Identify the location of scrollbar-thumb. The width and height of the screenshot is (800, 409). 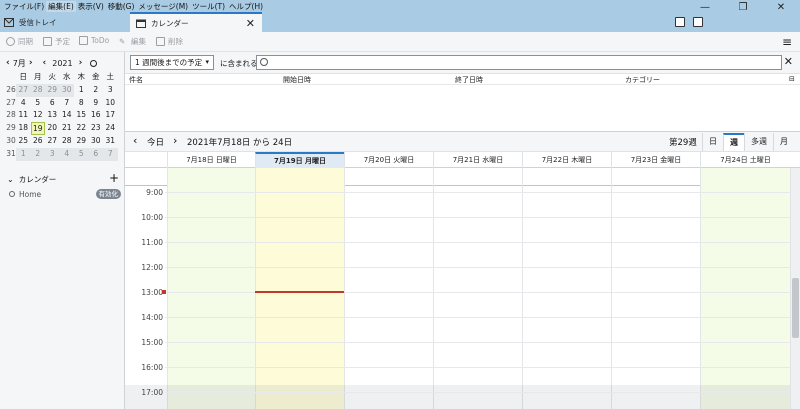
(795, 308).